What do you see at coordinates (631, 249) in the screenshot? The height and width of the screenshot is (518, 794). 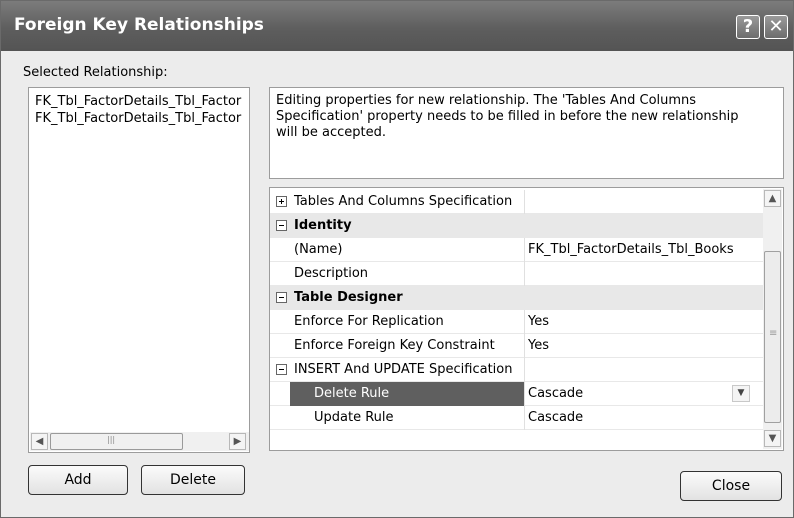 I see `property-value: FK_Tbl_FactorDetails_Tbl_Books` at bounding box center [631, 249].